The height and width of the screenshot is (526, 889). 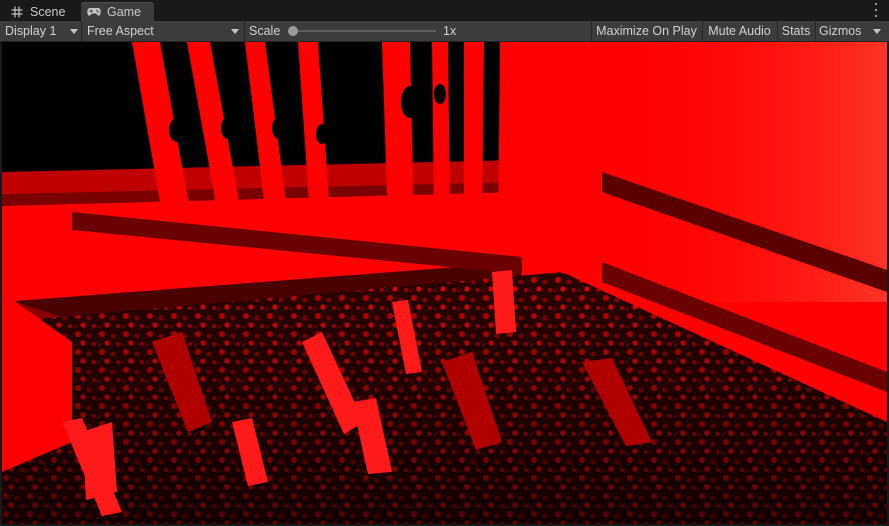 I want to click on gizmos-dropdown-label: Gizmos, so click(x=840, y=31).